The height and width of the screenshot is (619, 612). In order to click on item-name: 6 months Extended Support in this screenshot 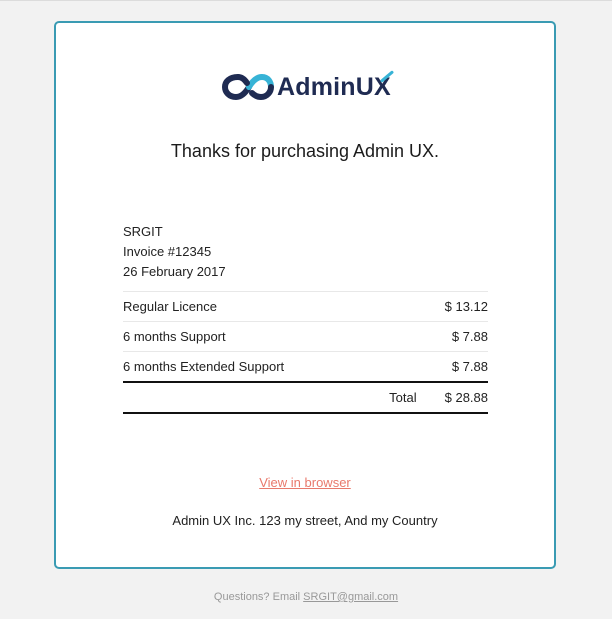, I will do `click(204, 366)`.